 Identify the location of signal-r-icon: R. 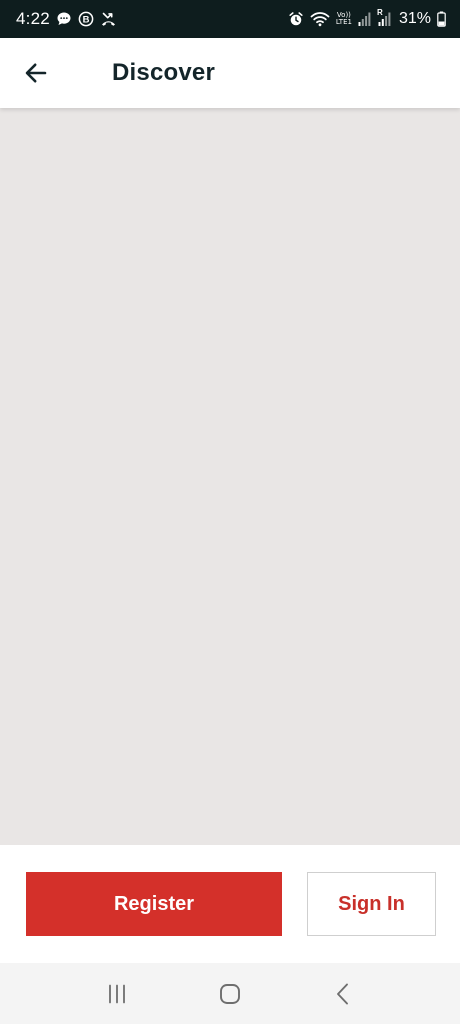
(383, 17).